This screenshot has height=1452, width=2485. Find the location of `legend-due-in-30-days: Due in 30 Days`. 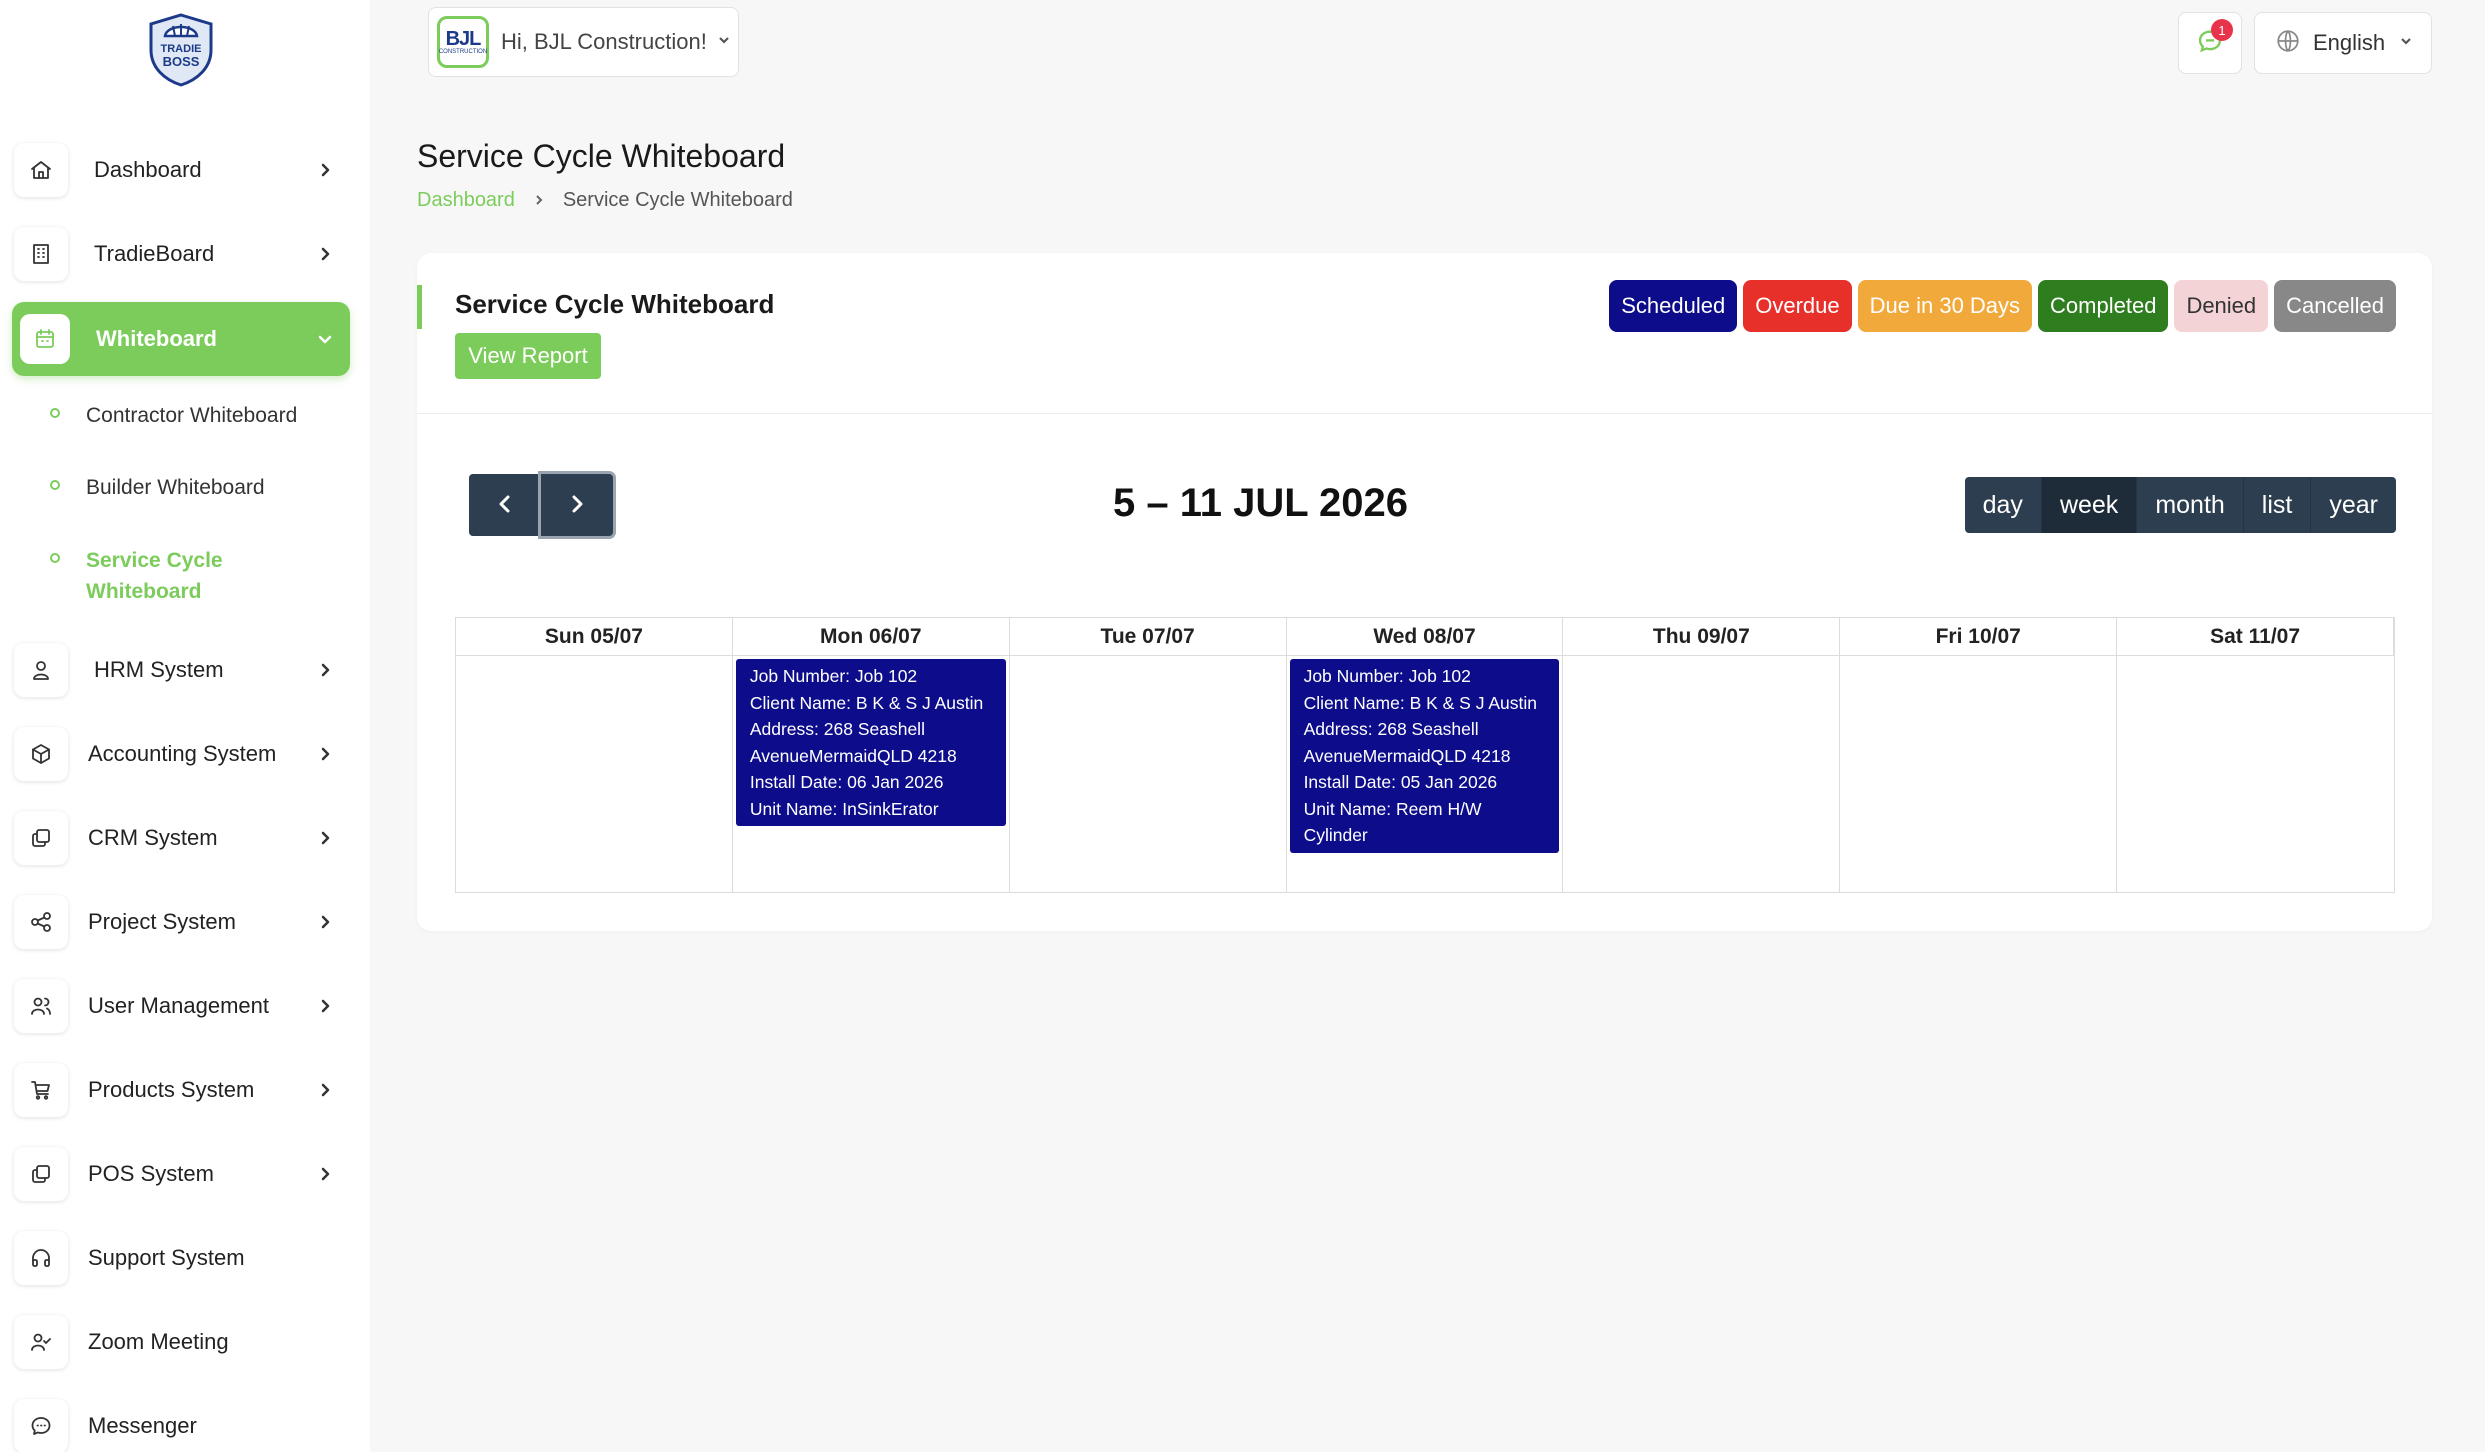

legend-due-in-30-days: Due in 30 Days is located at coordinates (1945, 306).